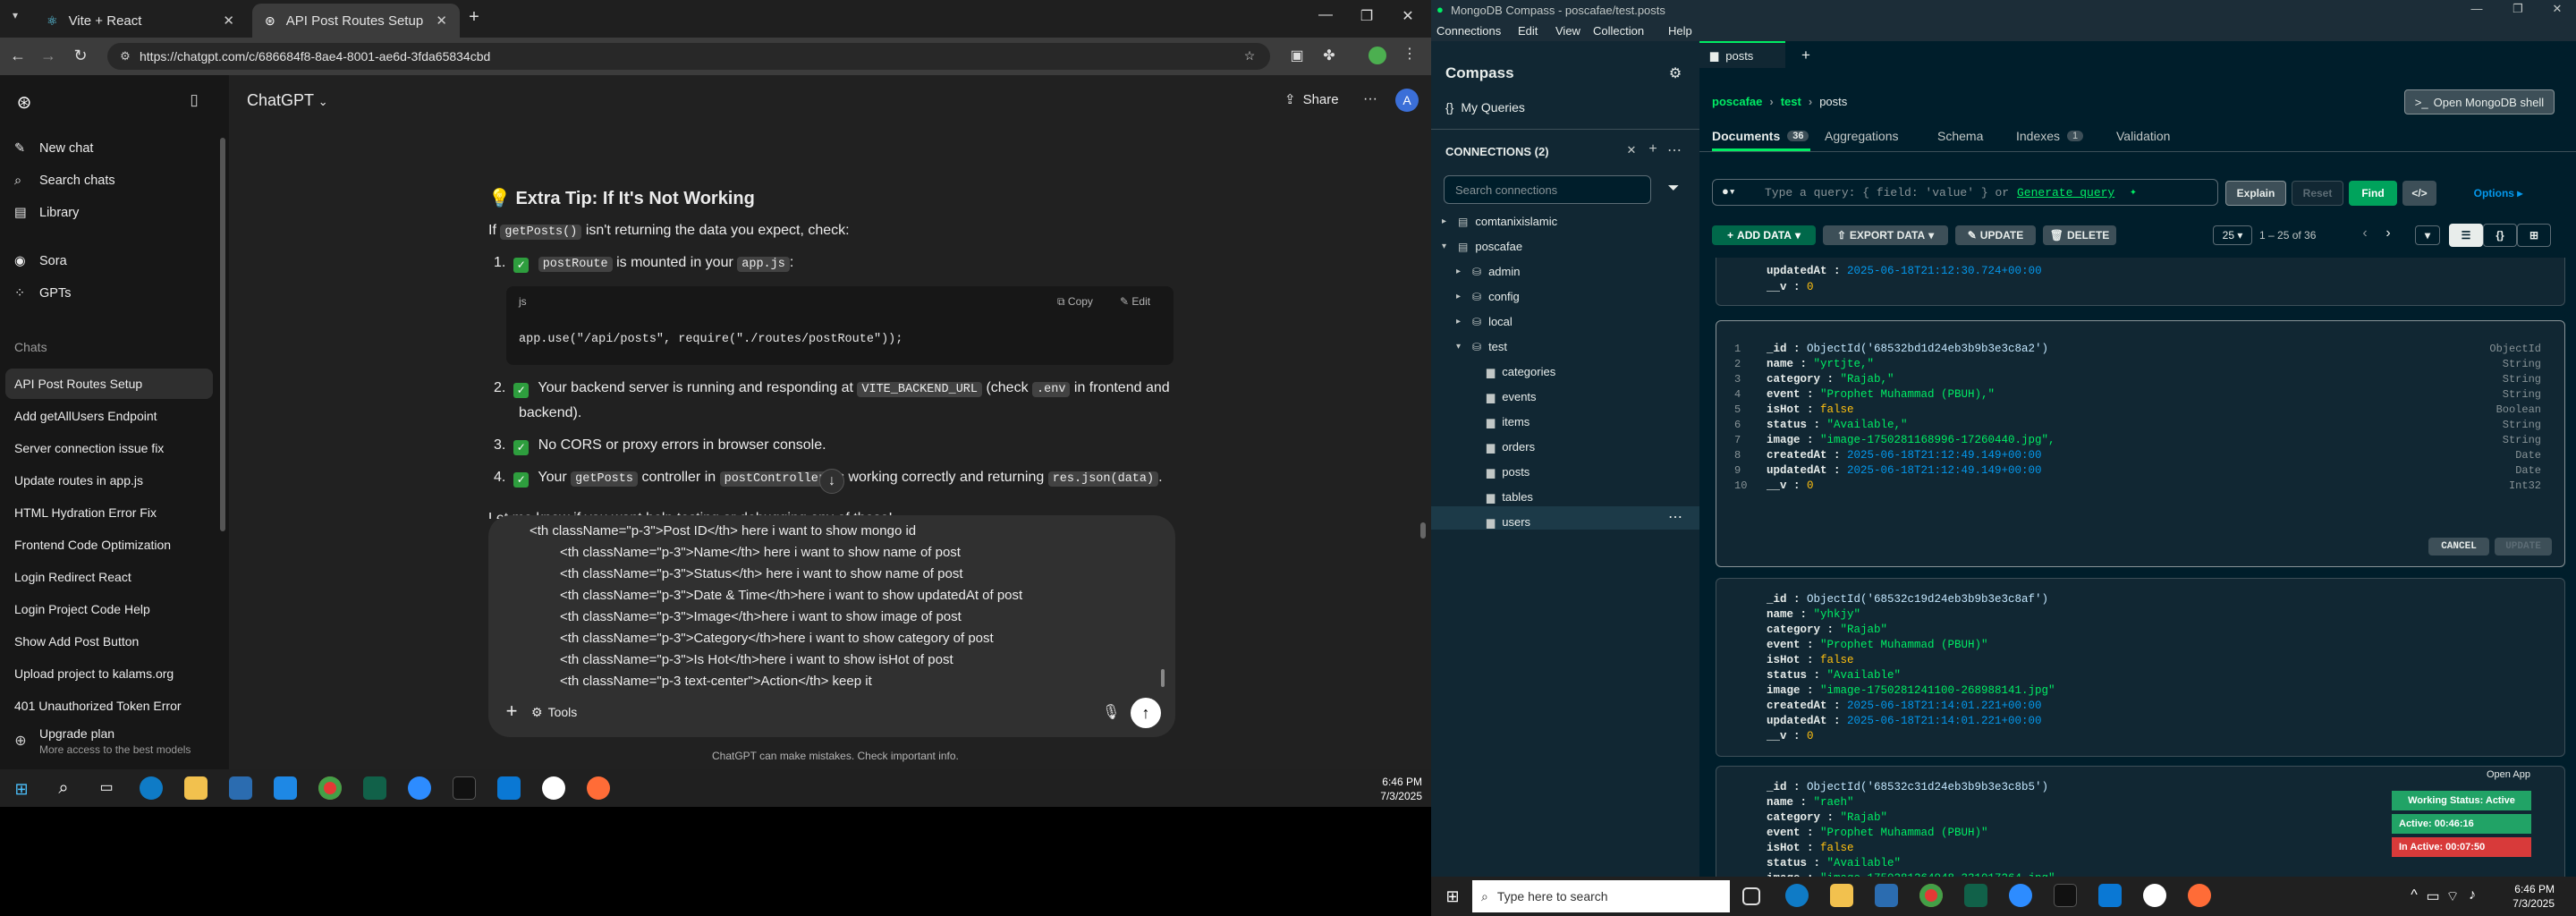  Describe the element at coordinates (21, 789) in the screenshot. I see `windows-start-icon: ⊞` at that location.